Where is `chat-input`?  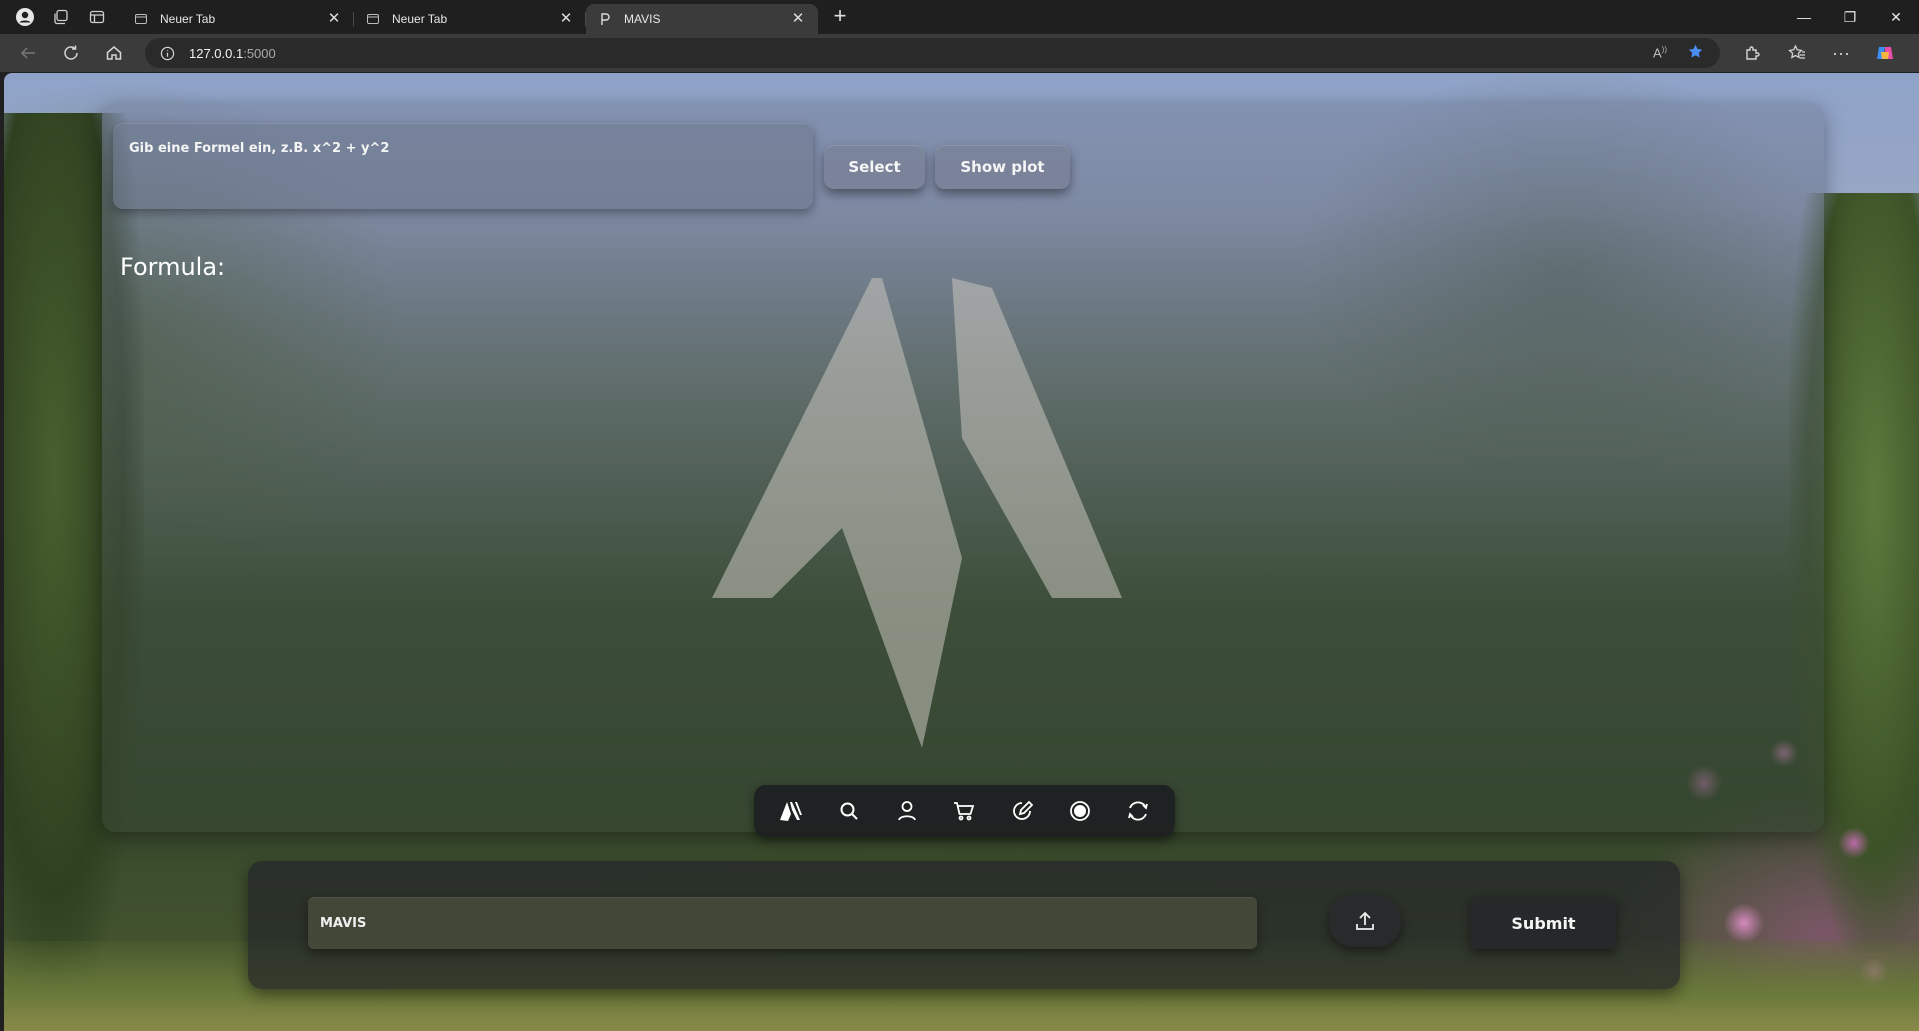
chat-input is located at coordinates (782, 923).